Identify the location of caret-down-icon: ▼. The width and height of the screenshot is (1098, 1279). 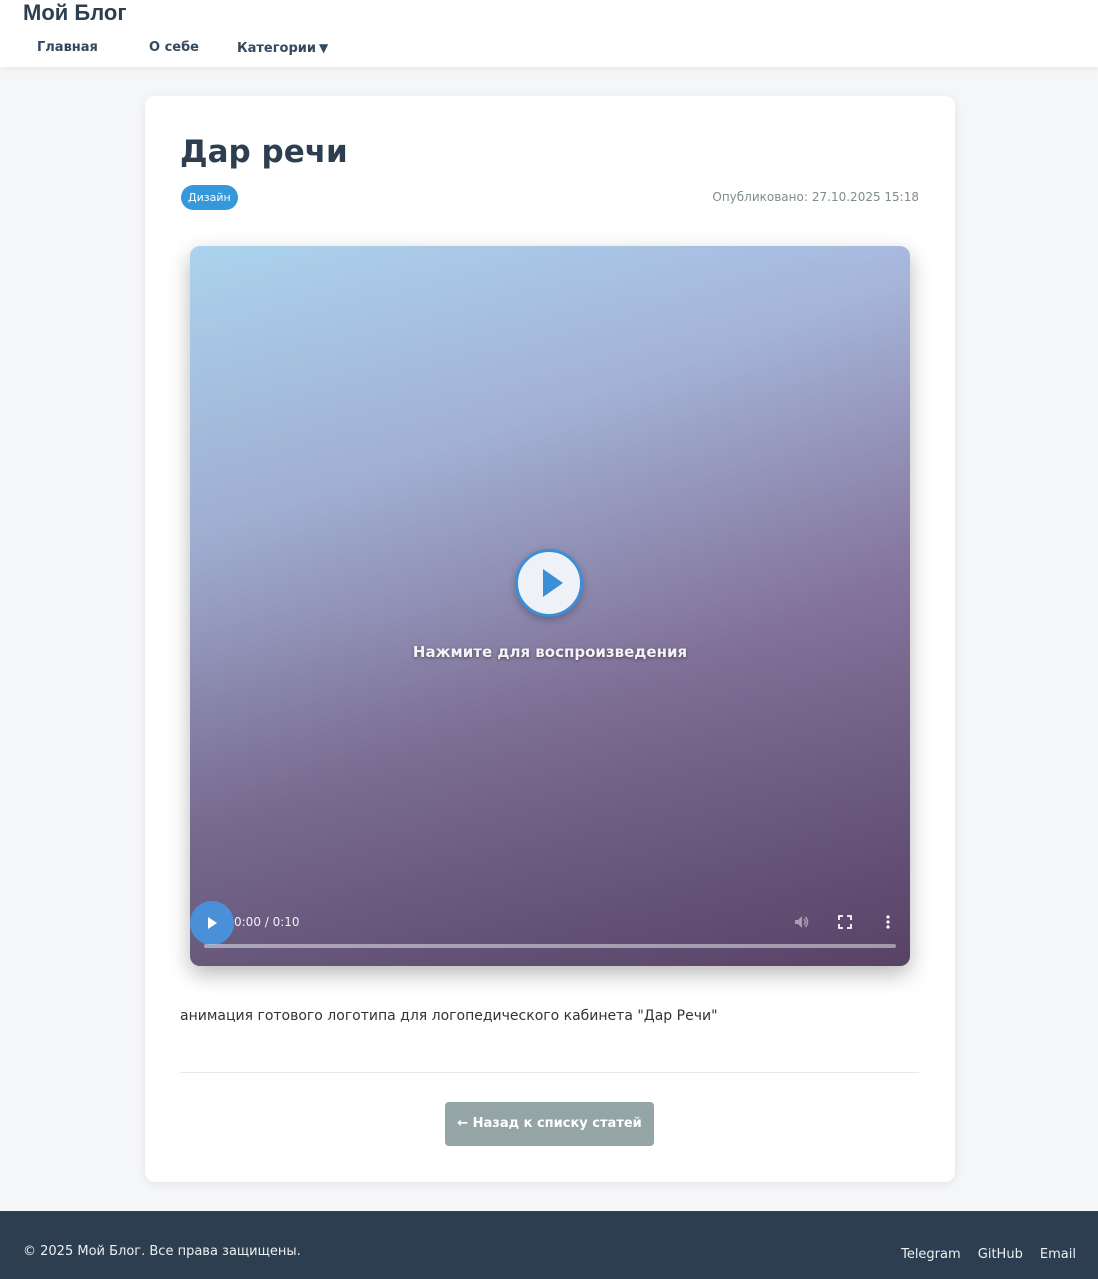
(324, 48).